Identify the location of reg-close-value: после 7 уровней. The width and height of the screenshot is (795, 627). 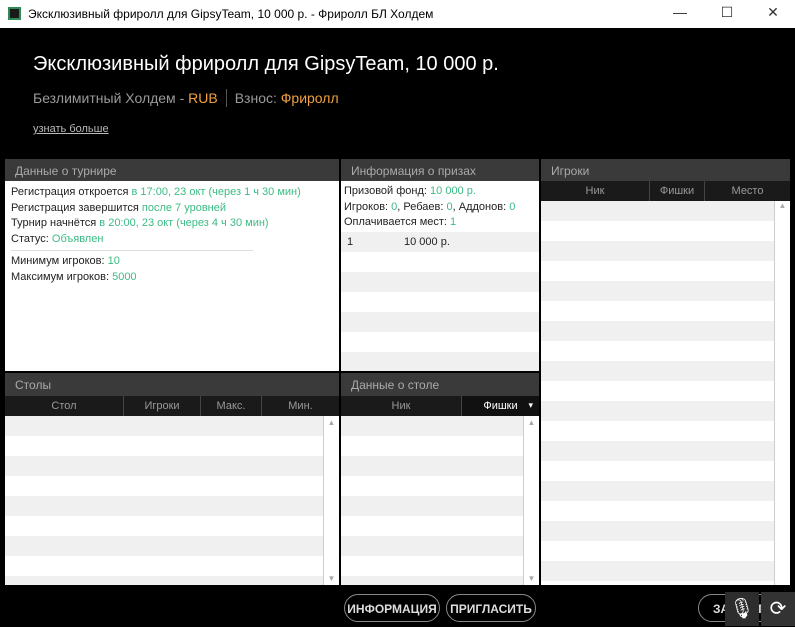
(184, 207).